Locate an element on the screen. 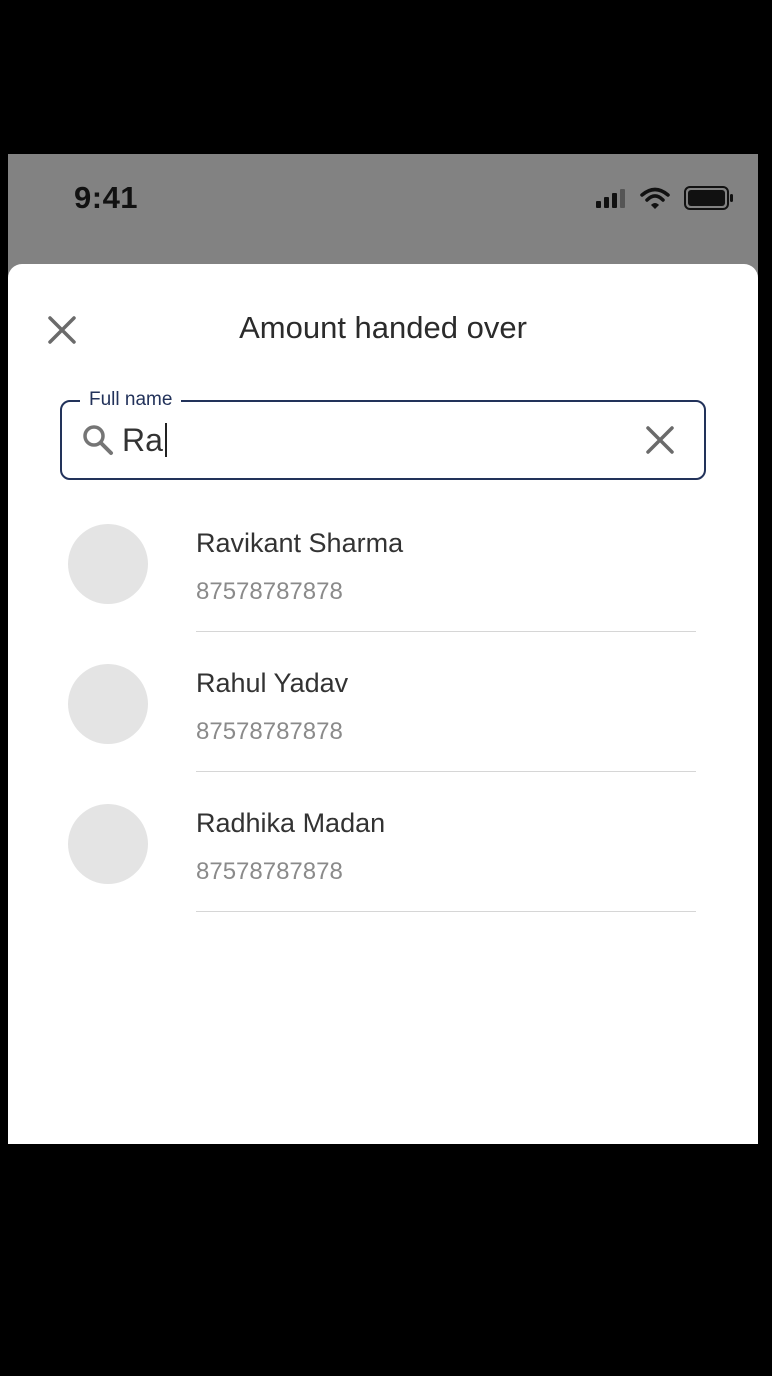 This screenshot has width=772, height=1376. wifi-icon is located at coordinates (655, 200).